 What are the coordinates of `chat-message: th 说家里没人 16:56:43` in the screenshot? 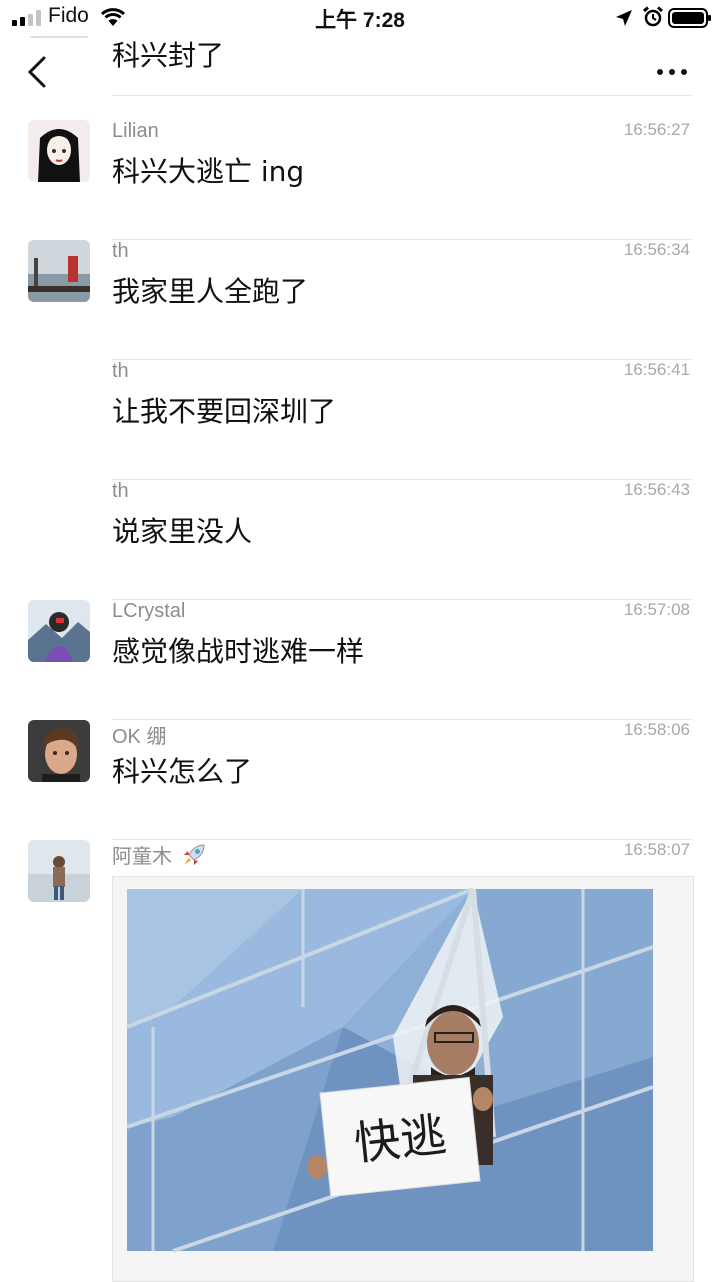 It's located at (360, 540).